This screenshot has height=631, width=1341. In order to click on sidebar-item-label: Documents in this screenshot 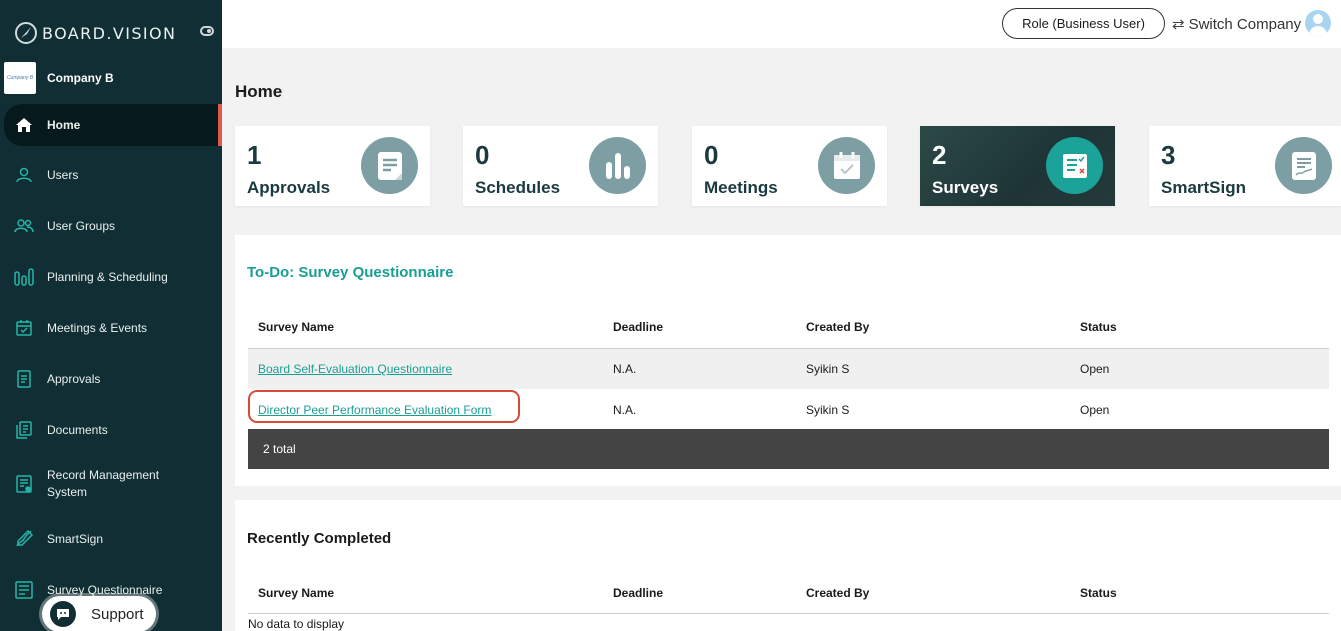, I will do `click(77, 430)`.